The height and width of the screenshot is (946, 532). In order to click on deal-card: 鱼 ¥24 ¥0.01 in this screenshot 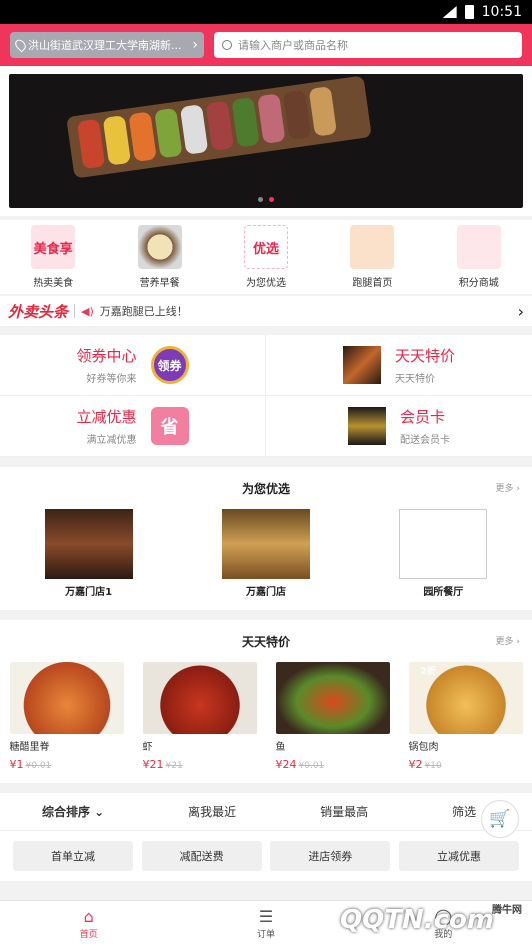, I will do `click(332, 716)`.